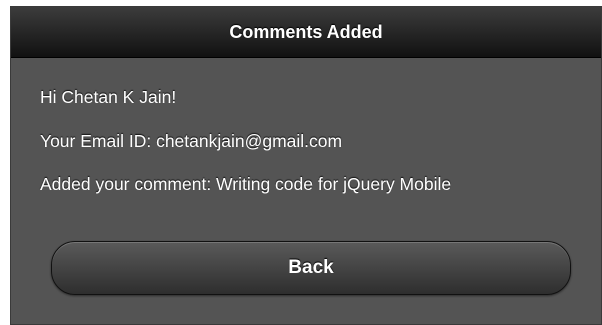  What do you see at coordinates (108, 97) in the screenshot?
I see `greeting-text: Hi Chetan K Jain!` at bounding box center [108, 97].